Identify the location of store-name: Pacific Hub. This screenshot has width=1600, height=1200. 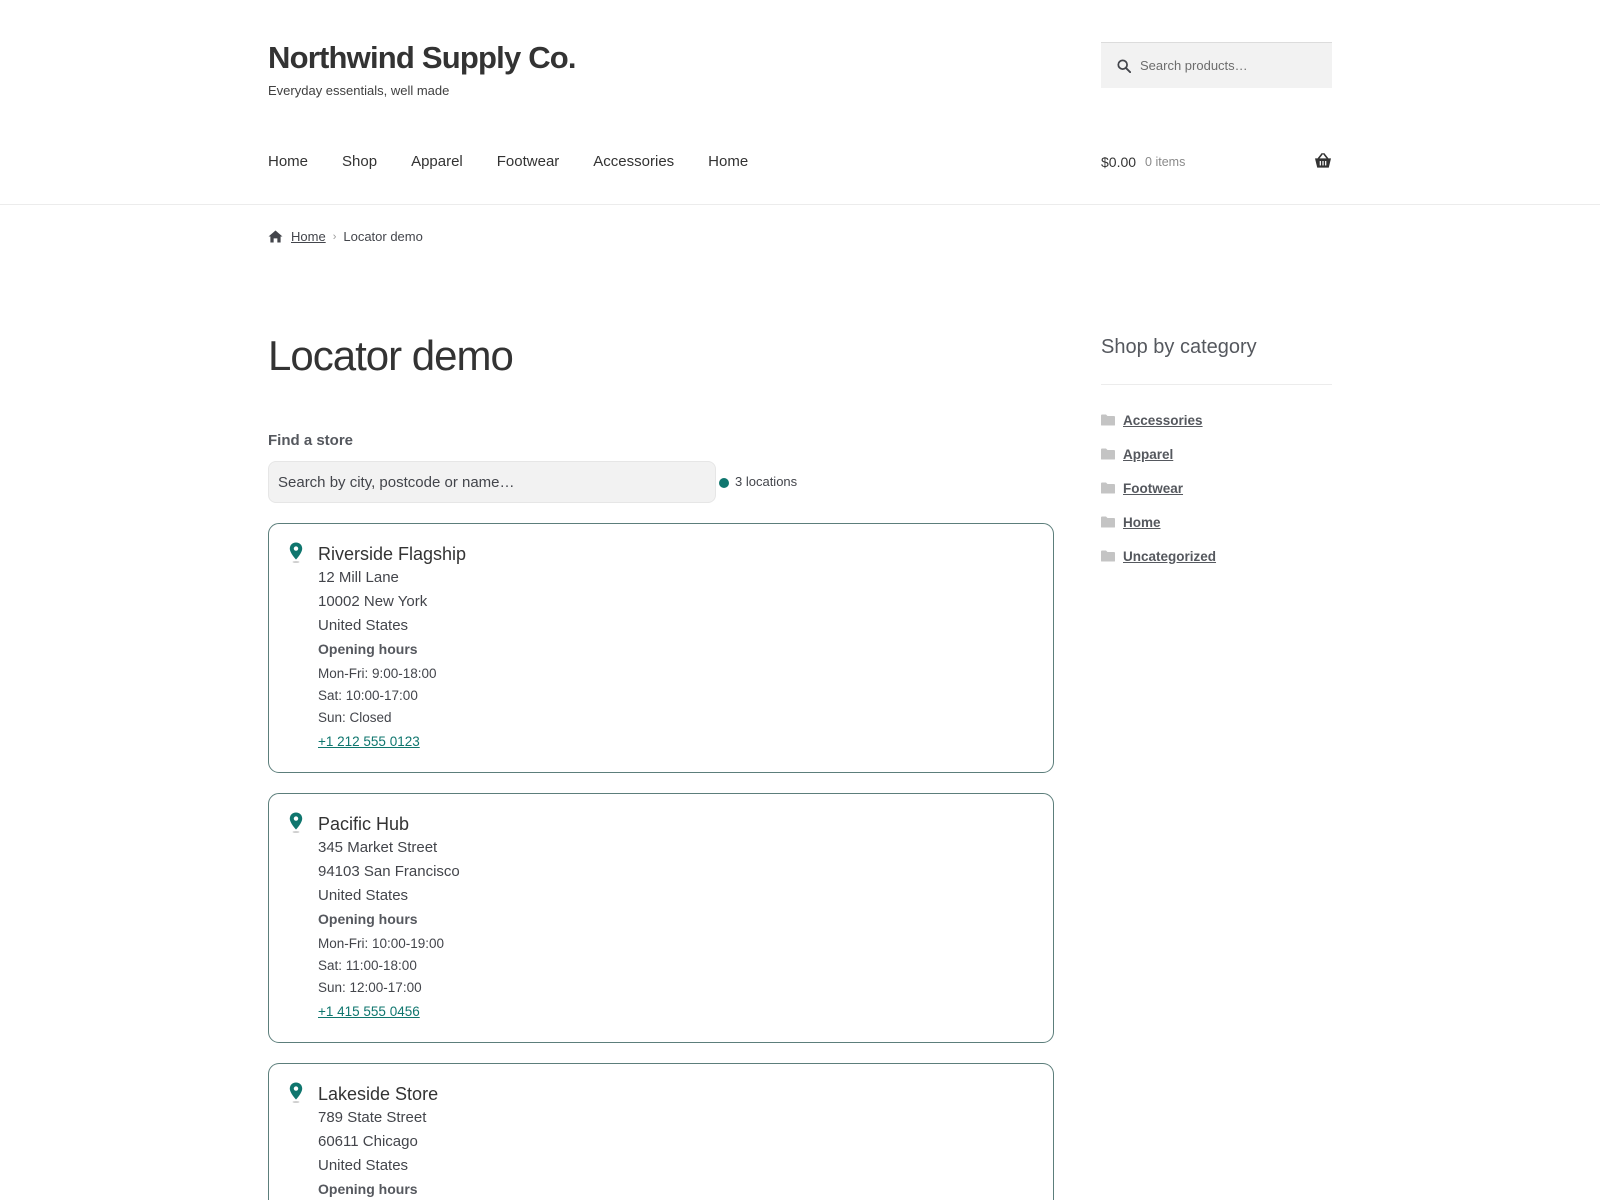
(364, 824).